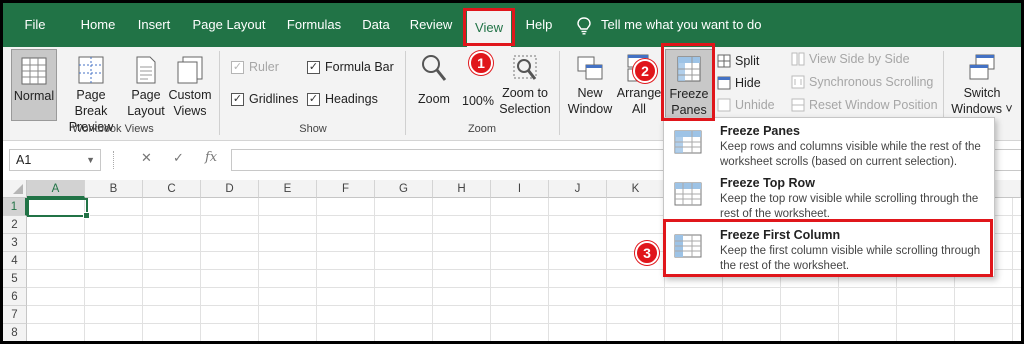 This screenshot has height=344, width=1024. Describe the element at coordinates (982, 67) in the screenshot. I see `switch-windows-icon` at that location.